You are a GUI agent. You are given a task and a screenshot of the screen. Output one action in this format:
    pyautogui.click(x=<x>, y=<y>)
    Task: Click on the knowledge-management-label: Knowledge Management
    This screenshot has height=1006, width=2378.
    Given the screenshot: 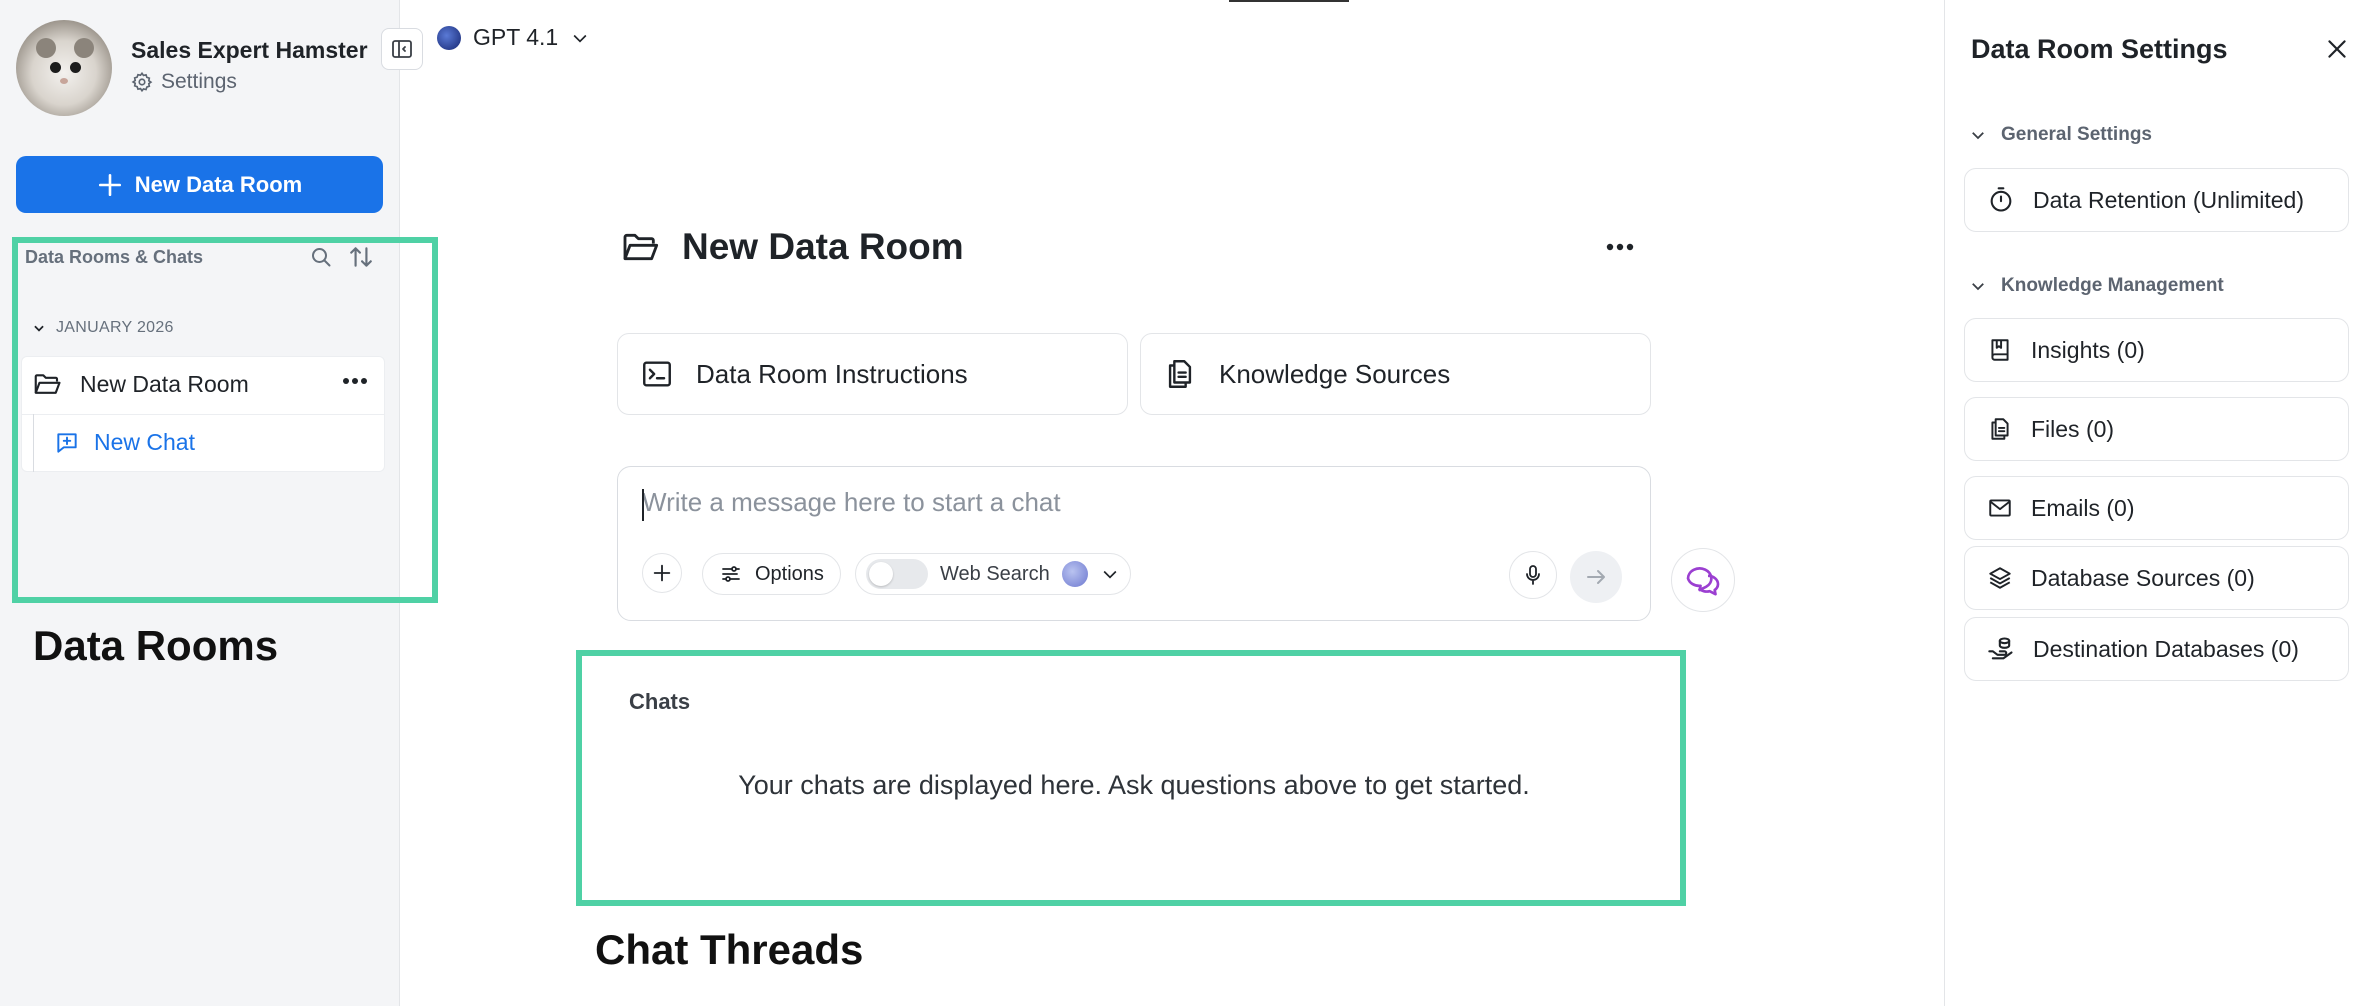 What is the action you would take?
    pyautogui.click(x=2112, y=285)
    